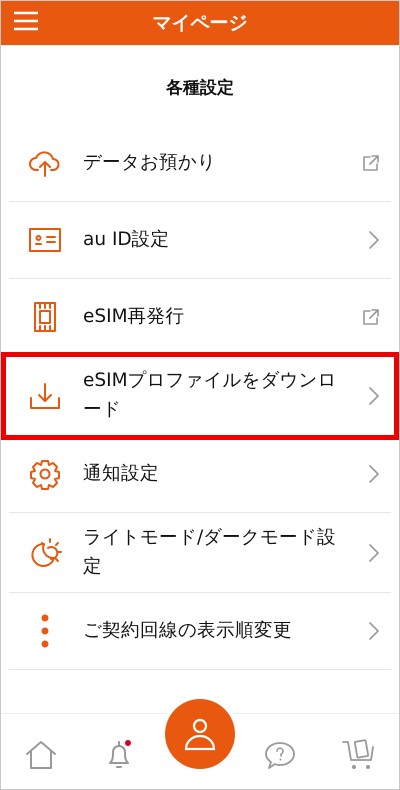  What do you see at coordinates (200, 23) in the screenshot?
I see `page-title: マイページ` at bounding box center [200, 23].